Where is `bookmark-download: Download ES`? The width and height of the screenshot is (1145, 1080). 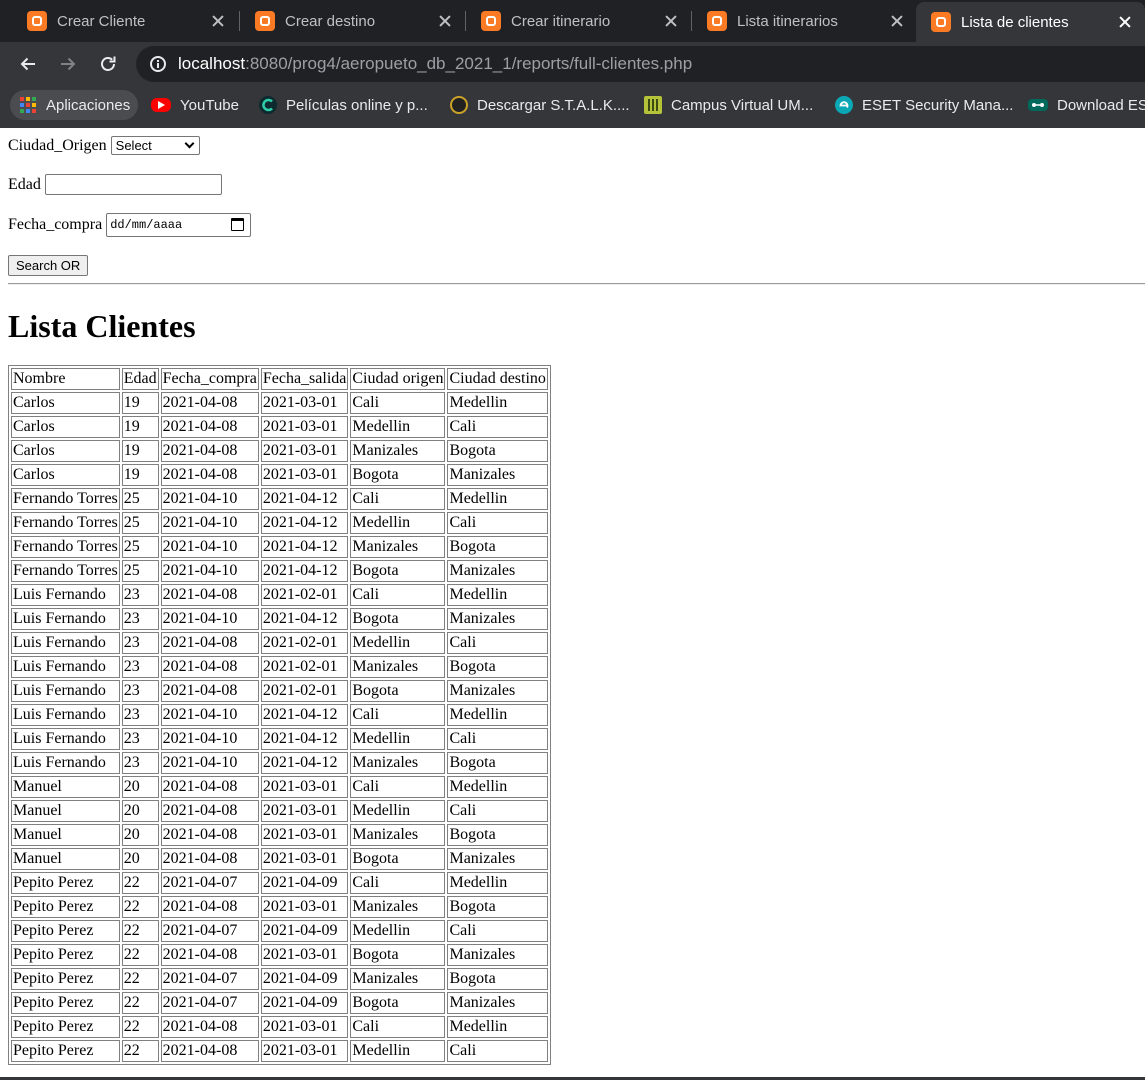 bookmark-download: Download ES is located at coordinates (1086, 105).